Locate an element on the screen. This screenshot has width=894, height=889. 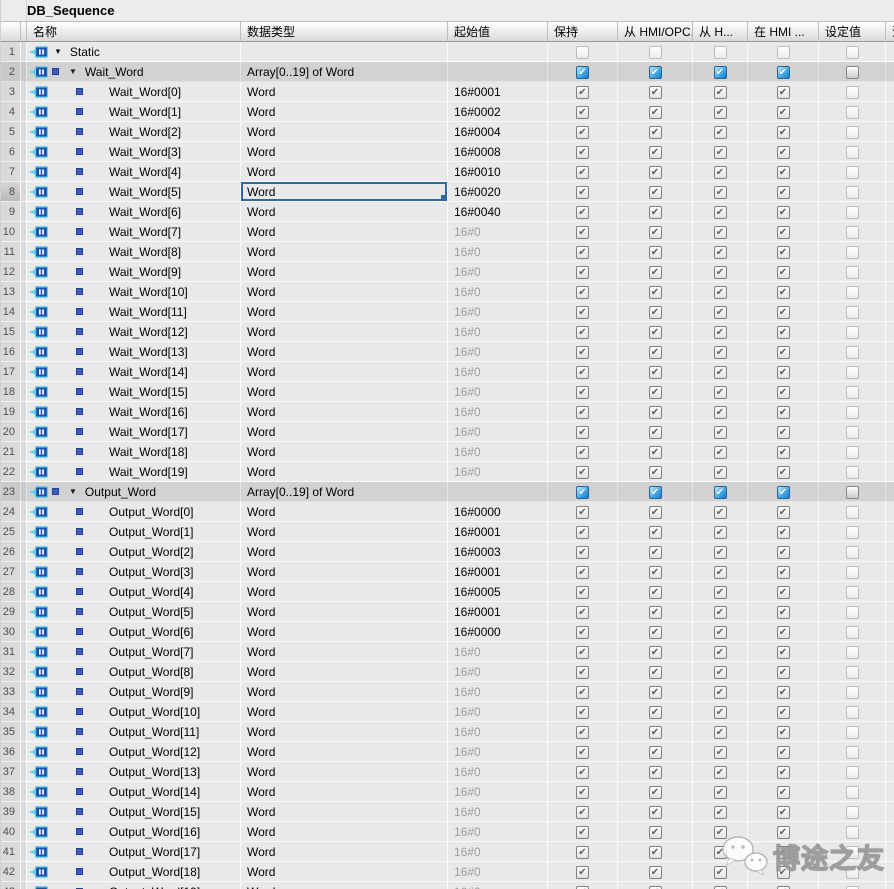
start-value-cell: 16#0003 is located at coordinates (498, 552).